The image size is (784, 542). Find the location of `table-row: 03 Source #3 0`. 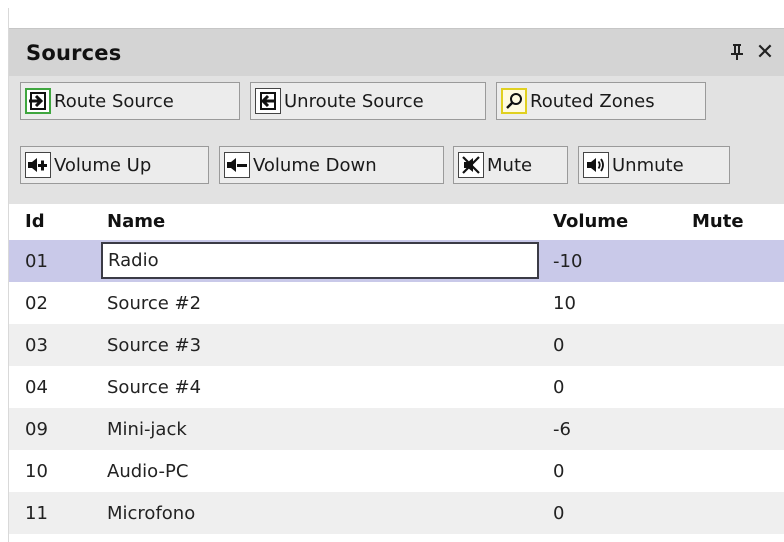

table-row: 03 Source #3 0 is located at coordinates (396, 345).